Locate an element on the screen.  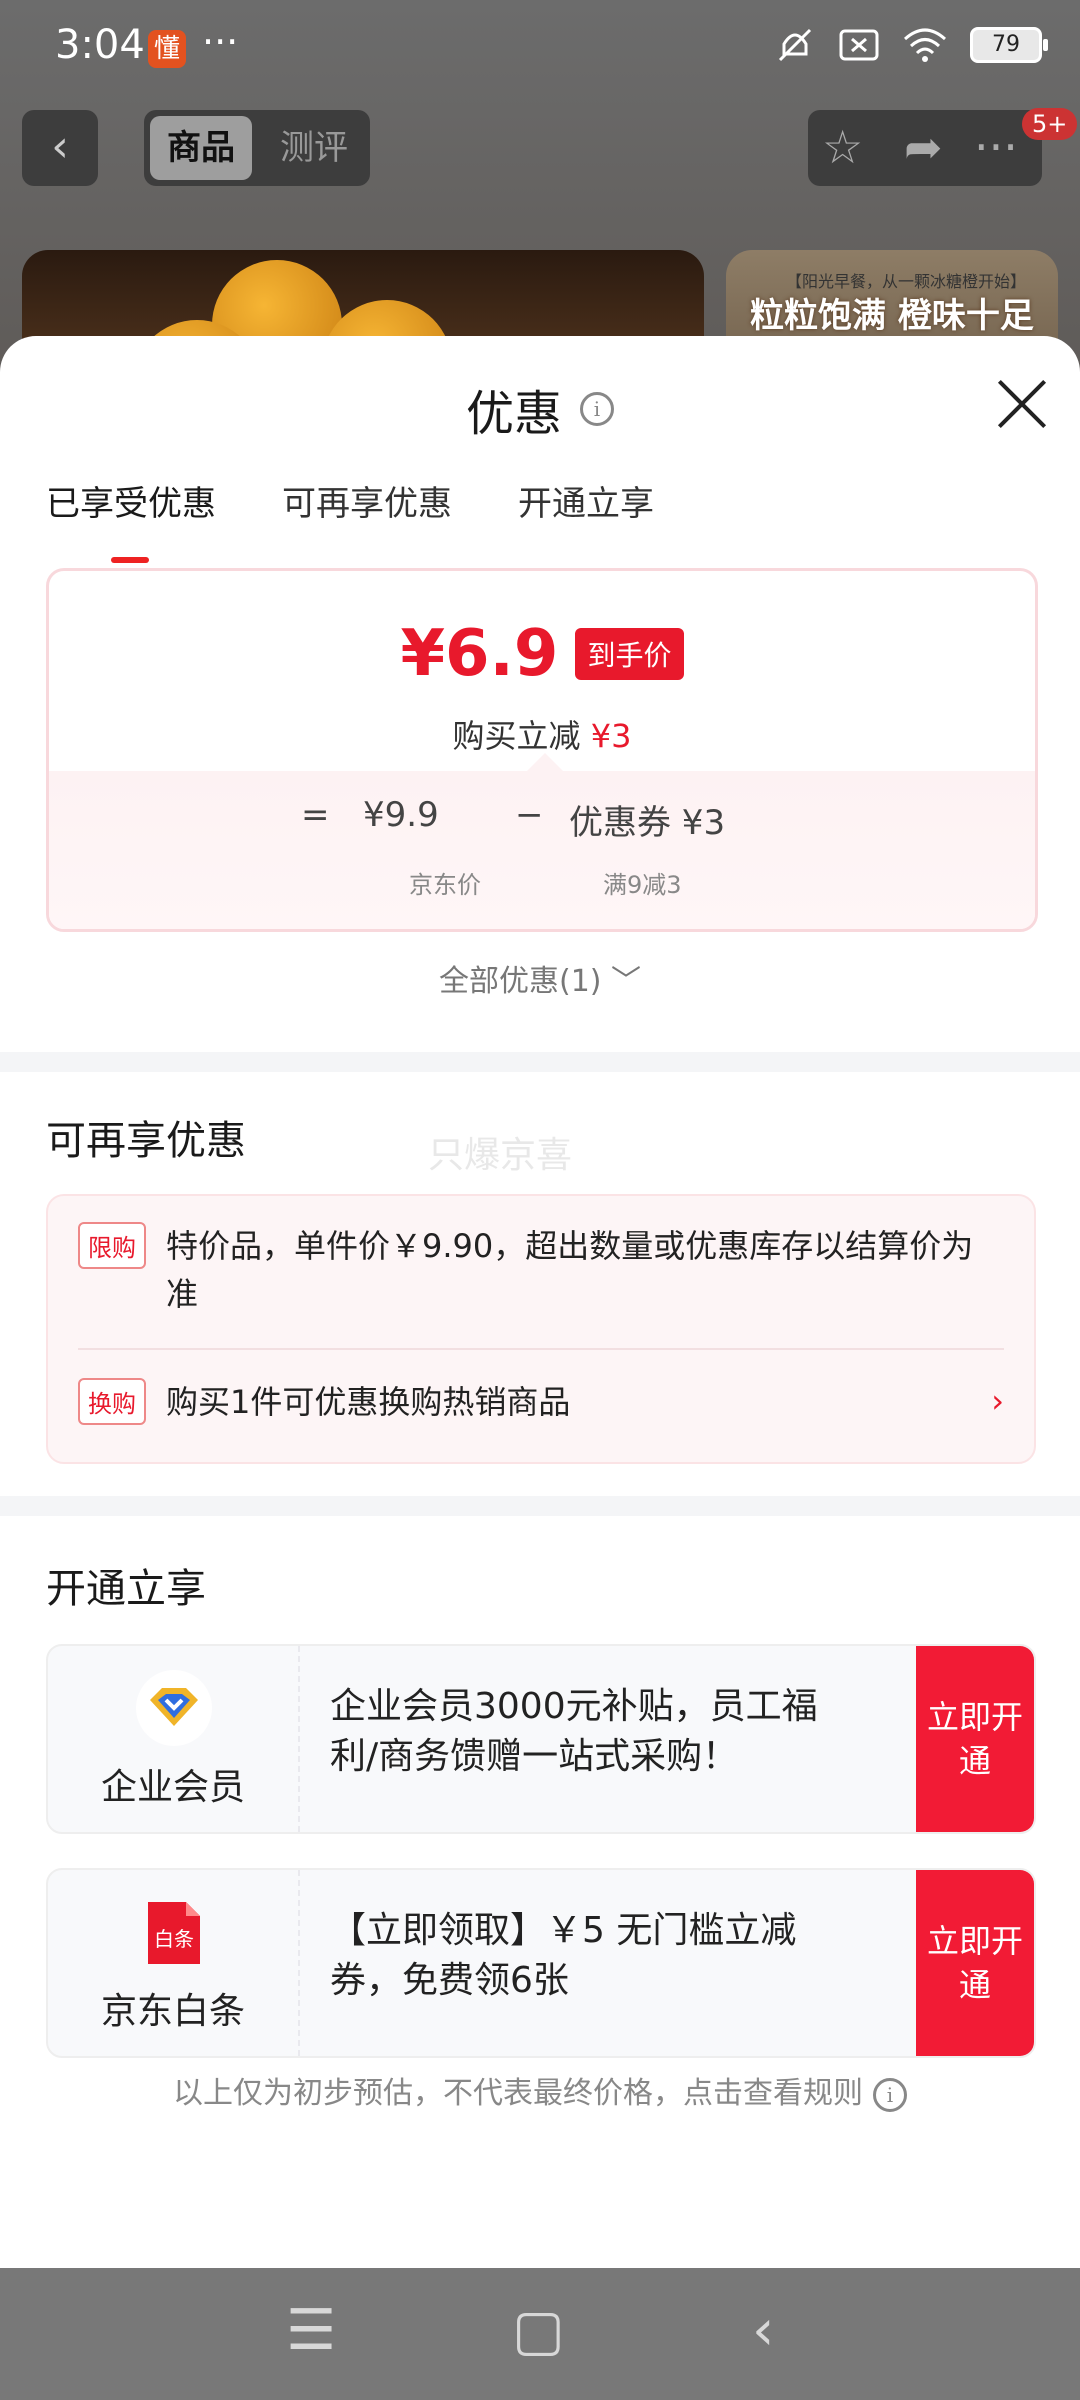
price-disclaimer: 以上仅为初步预估，不代表最终价格，点击查看规则 i is located at coordinates (540, 2090).